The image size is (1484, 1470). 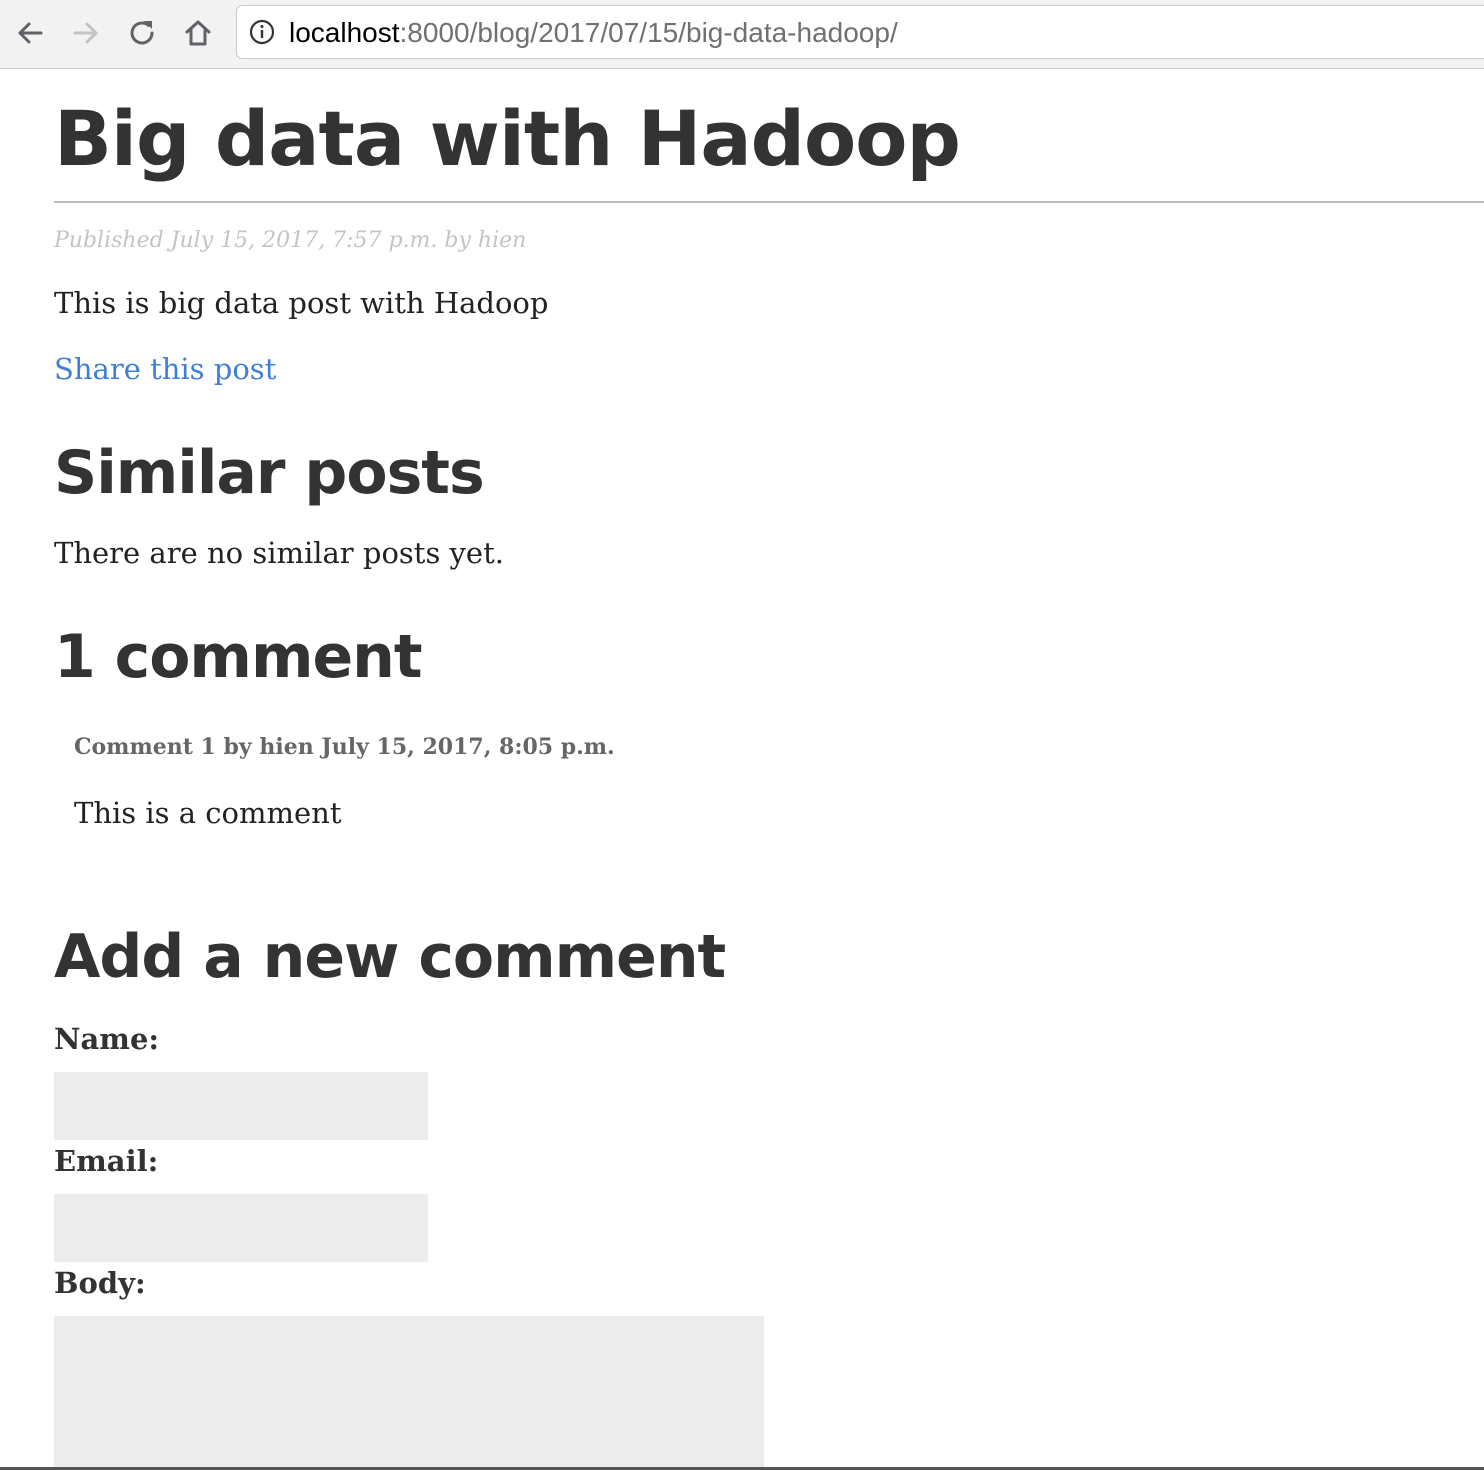 What do you see at coordinates (262, 32) in the screenshot?
I see `info-icon` at bounding box center [262, 32].